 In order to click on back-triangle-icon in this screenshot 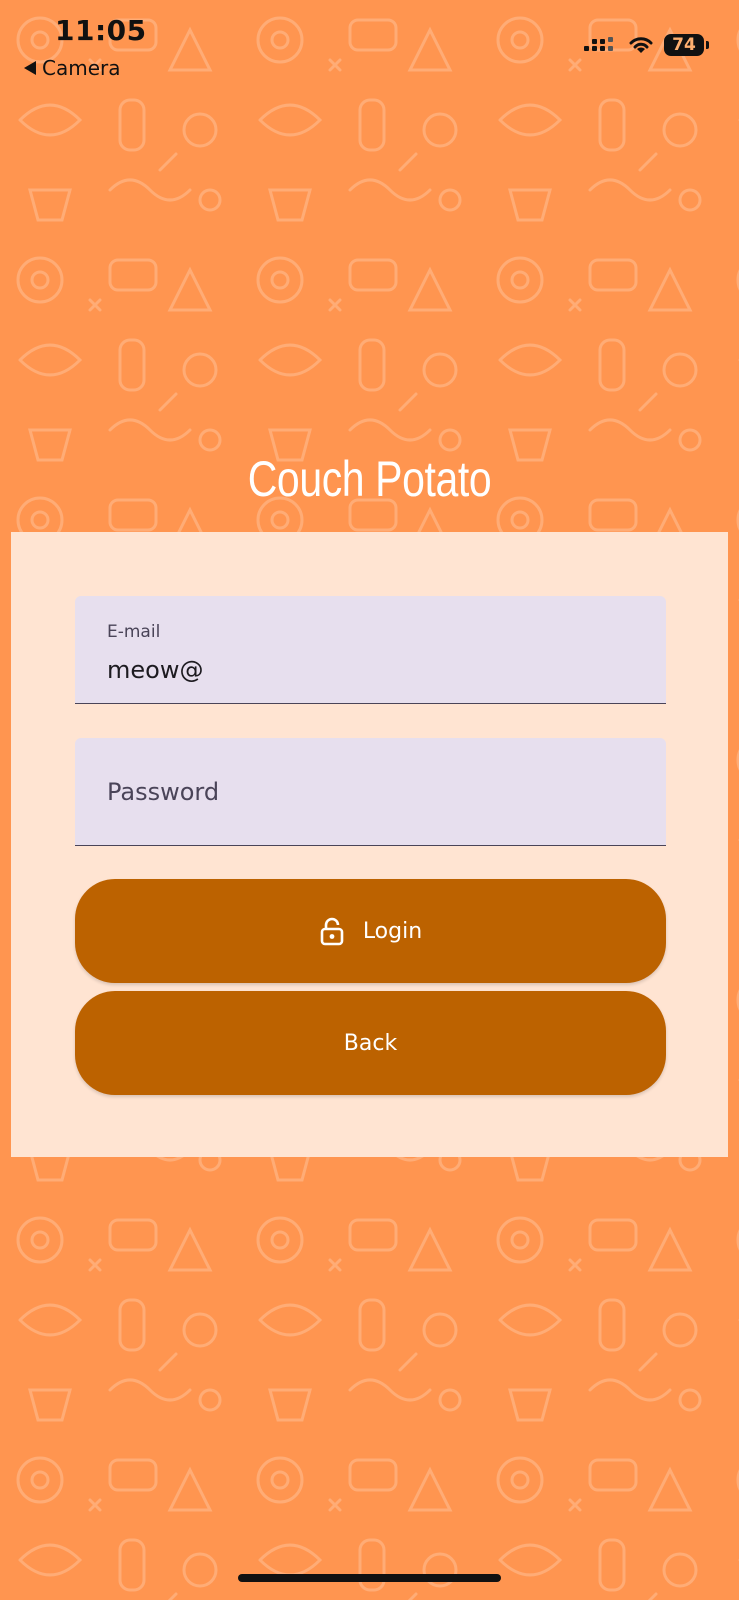, I will do `click(30, 68)`.